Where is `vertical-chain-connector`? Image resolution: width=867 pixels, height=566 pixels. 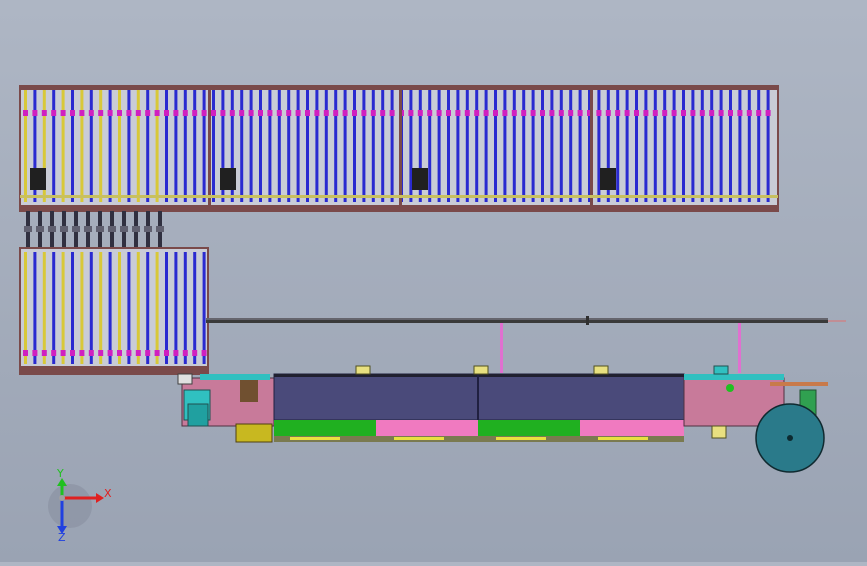
vertical-chain-connector is located at coordinates (94, 229).